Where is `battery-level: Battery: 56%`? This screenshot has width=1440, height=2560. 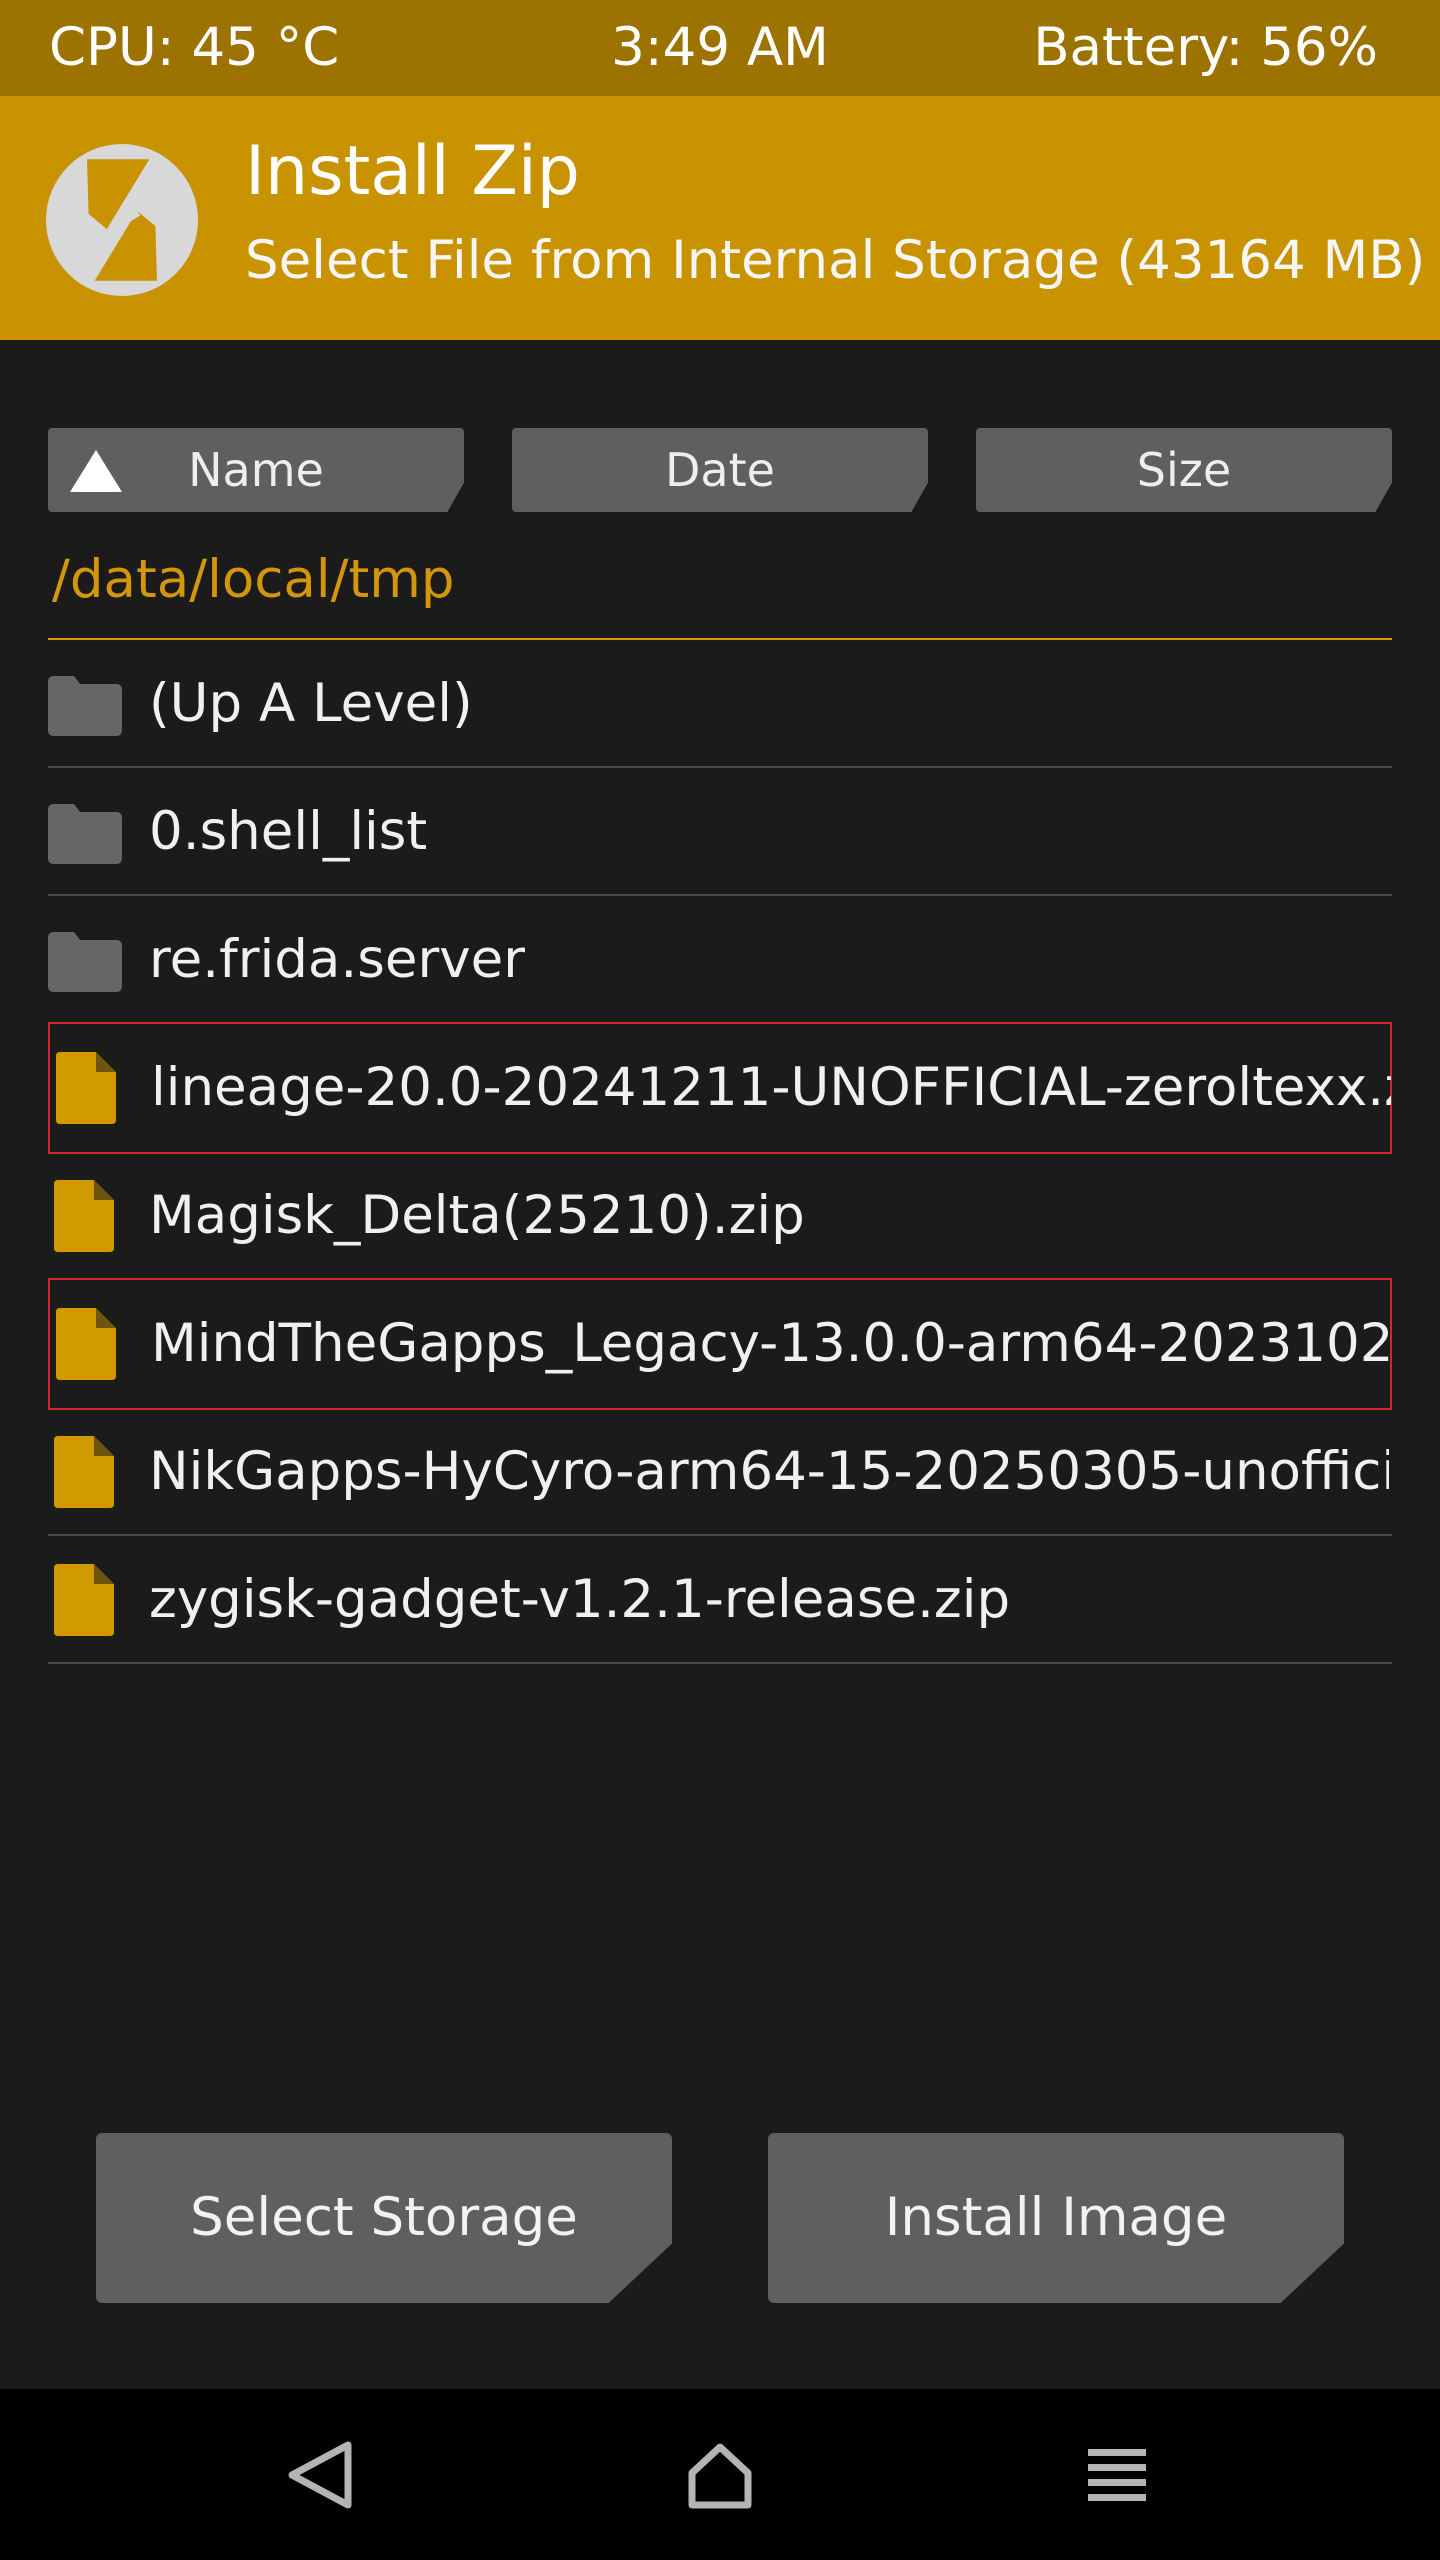
battery-level: Battery: 56% is located at coordinates (1205, 47).